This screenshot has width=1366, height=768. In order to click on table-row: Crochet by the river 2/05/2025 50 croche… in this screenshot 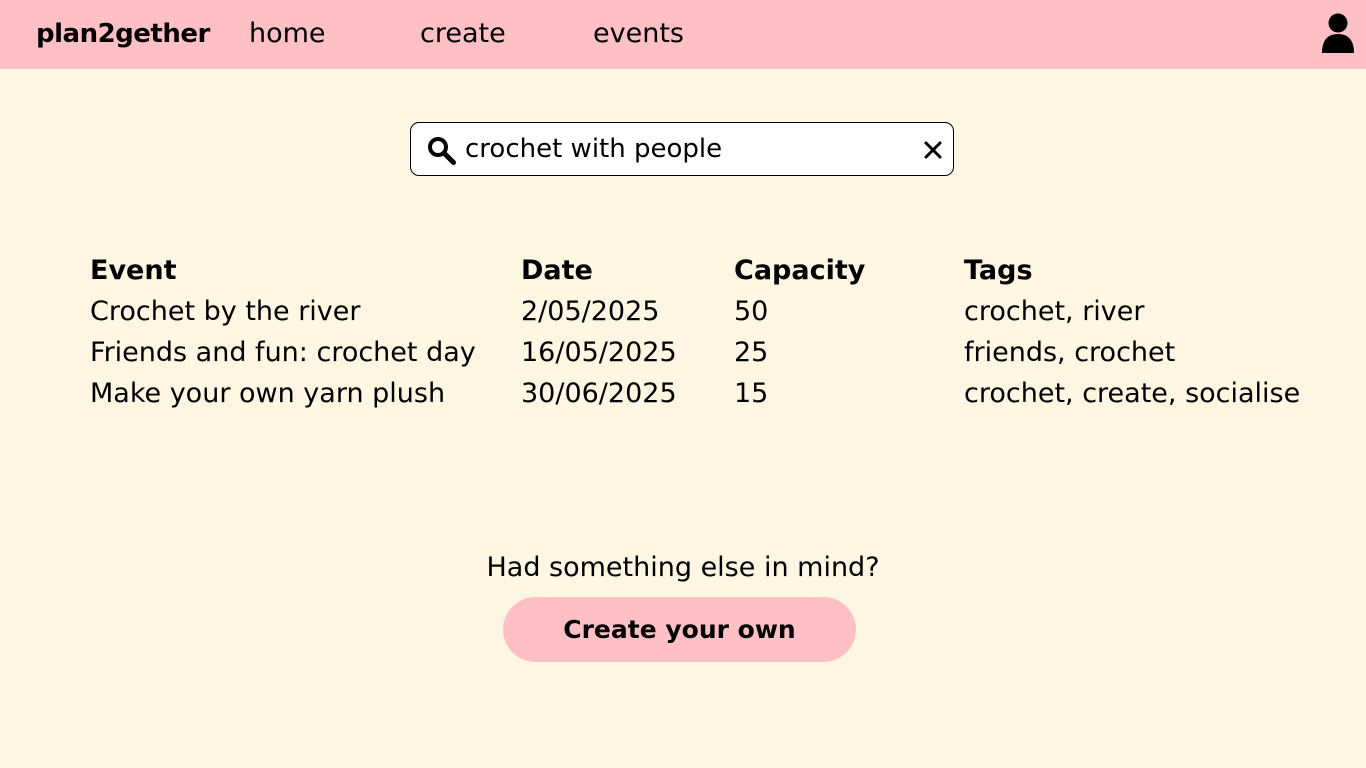, I will do `click(707, 311)`.